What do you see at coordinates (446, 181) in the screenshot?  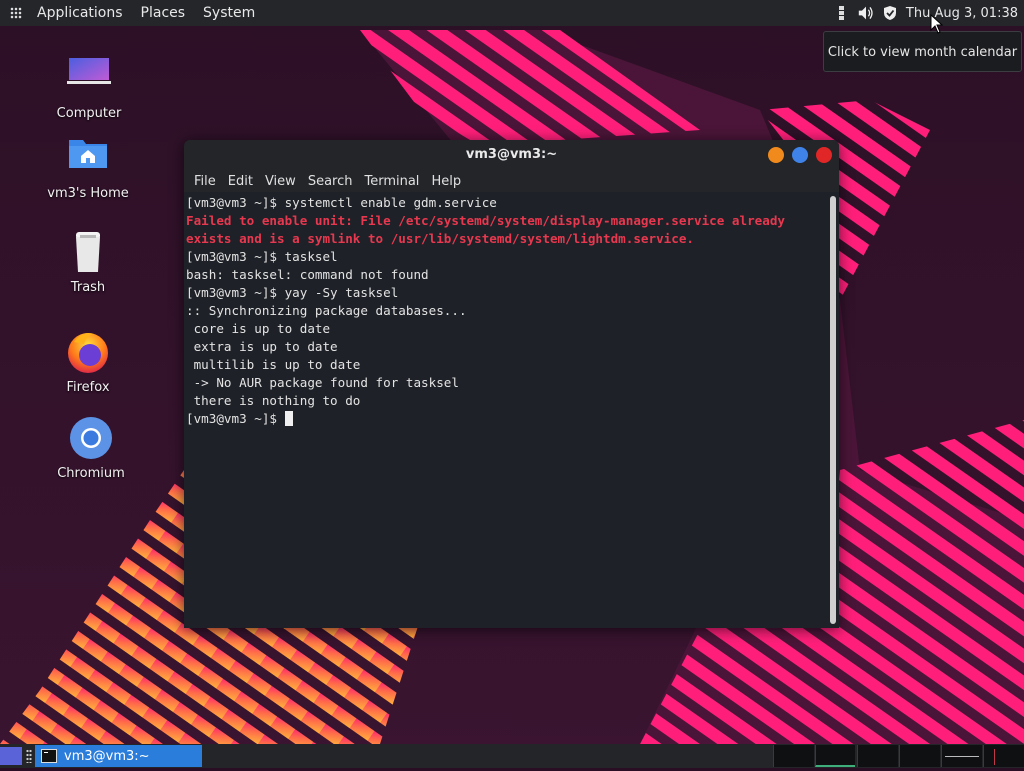 I see `menu-help: Help` at bounding box center [446, 181].